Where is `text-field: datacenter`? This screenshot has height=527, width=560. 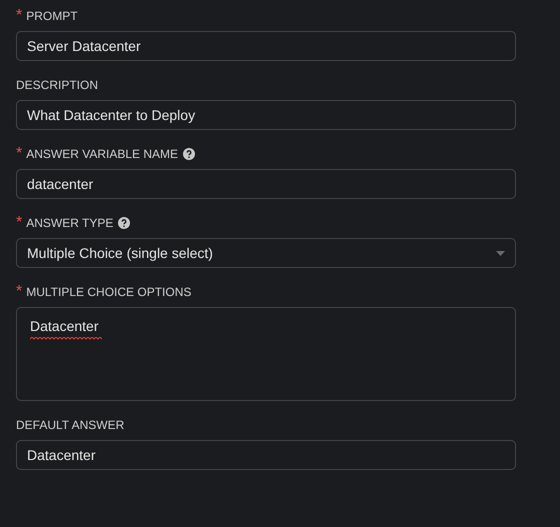
text-field: datacenter is located at coordinates (266, 184).